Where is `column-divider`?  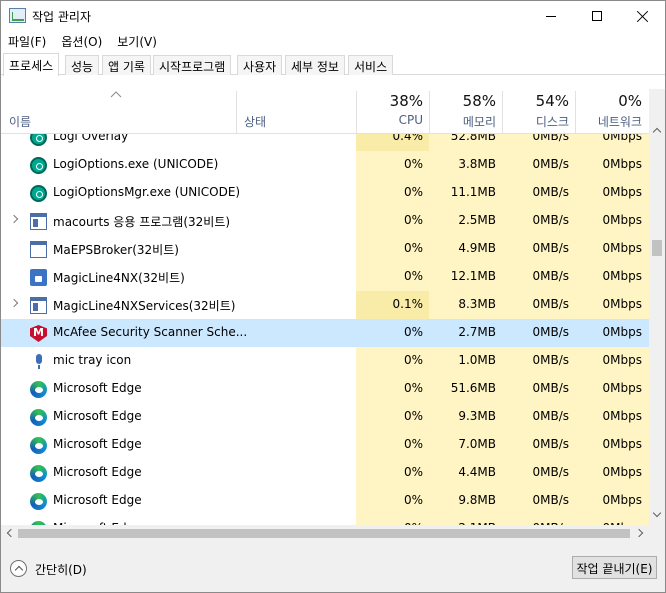
column-divider is located at coordinates (236, 112).